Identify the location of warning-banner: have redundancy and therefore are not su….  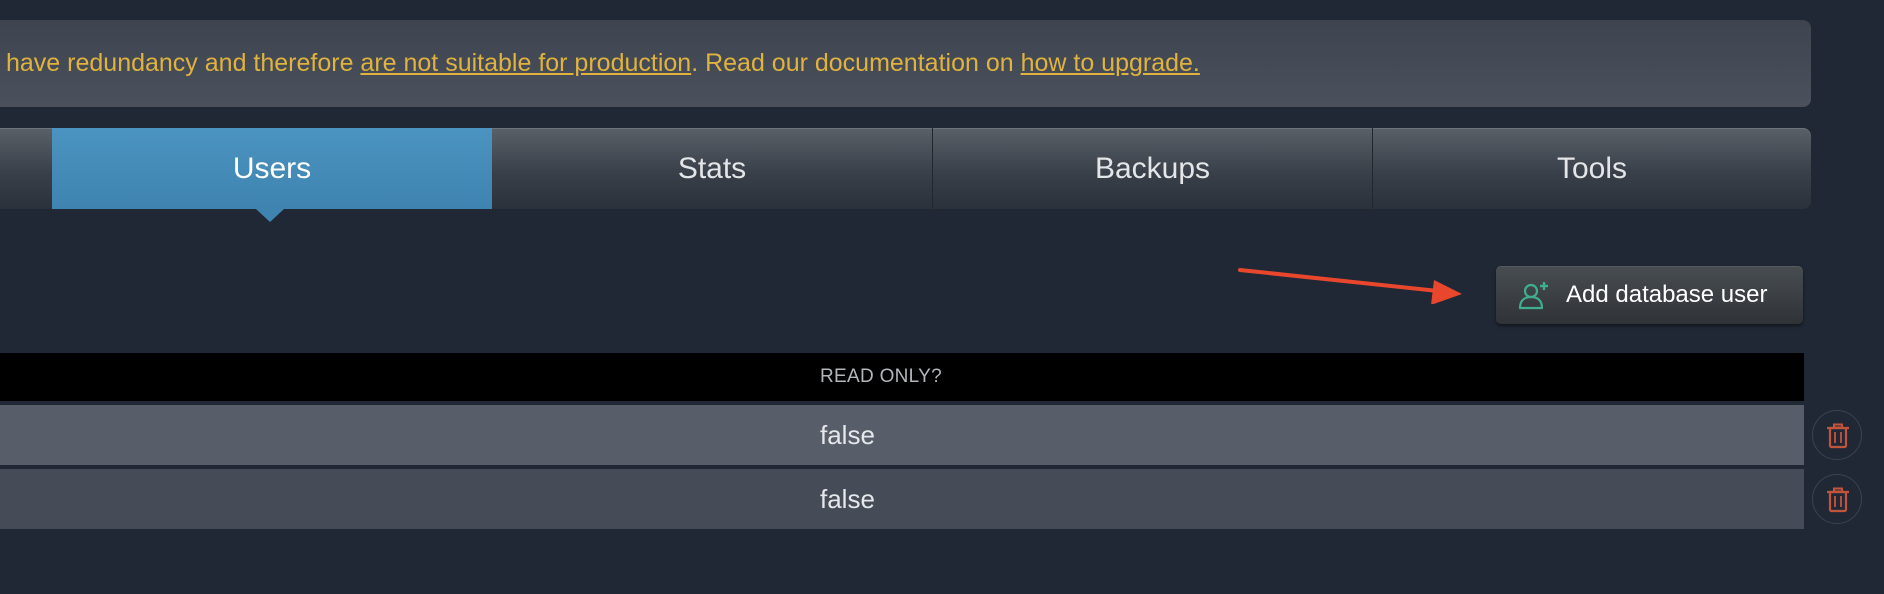
(905, 63).